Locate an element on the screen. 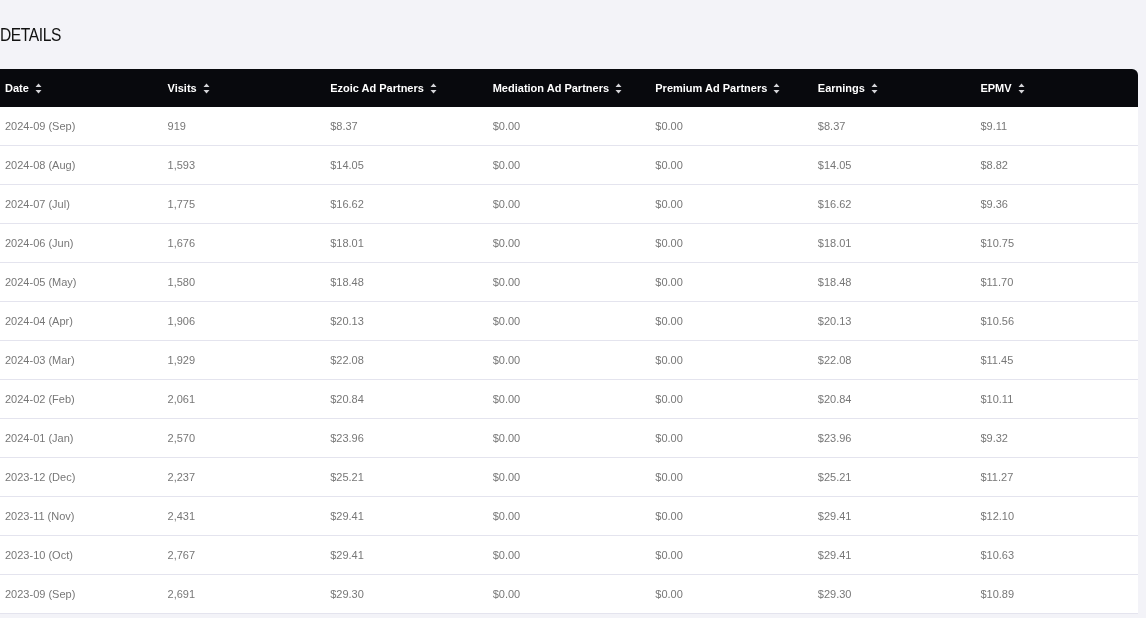 This screenshot has height=618, width=1146. table-cell-text: 2024-03 (Mar) is located at coordinates (40, 360).